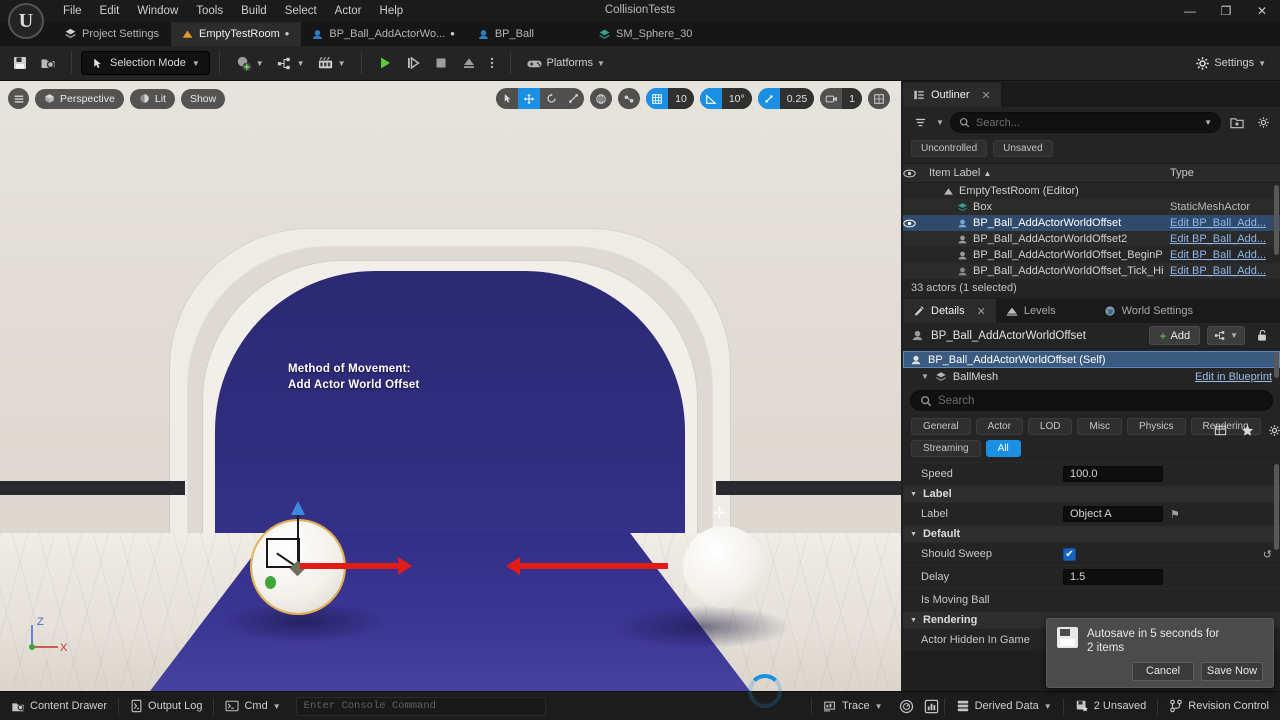  Describe the element at coordinates (254, 11) in the screenshot. I see `menu-item-build: Build` at that location.